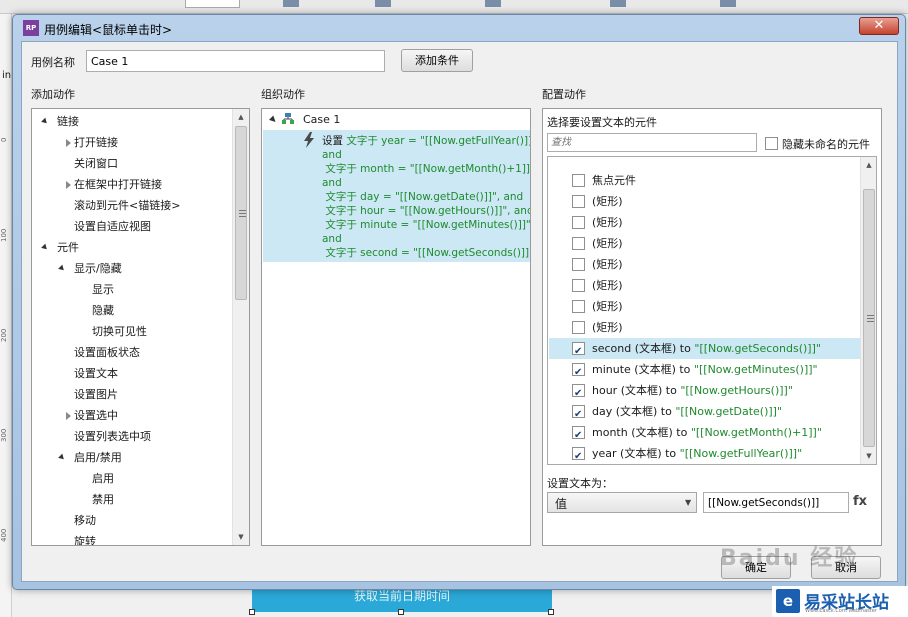 The image size is (908, 617). I want to click on case-label: Case 1, so click(321, 119).